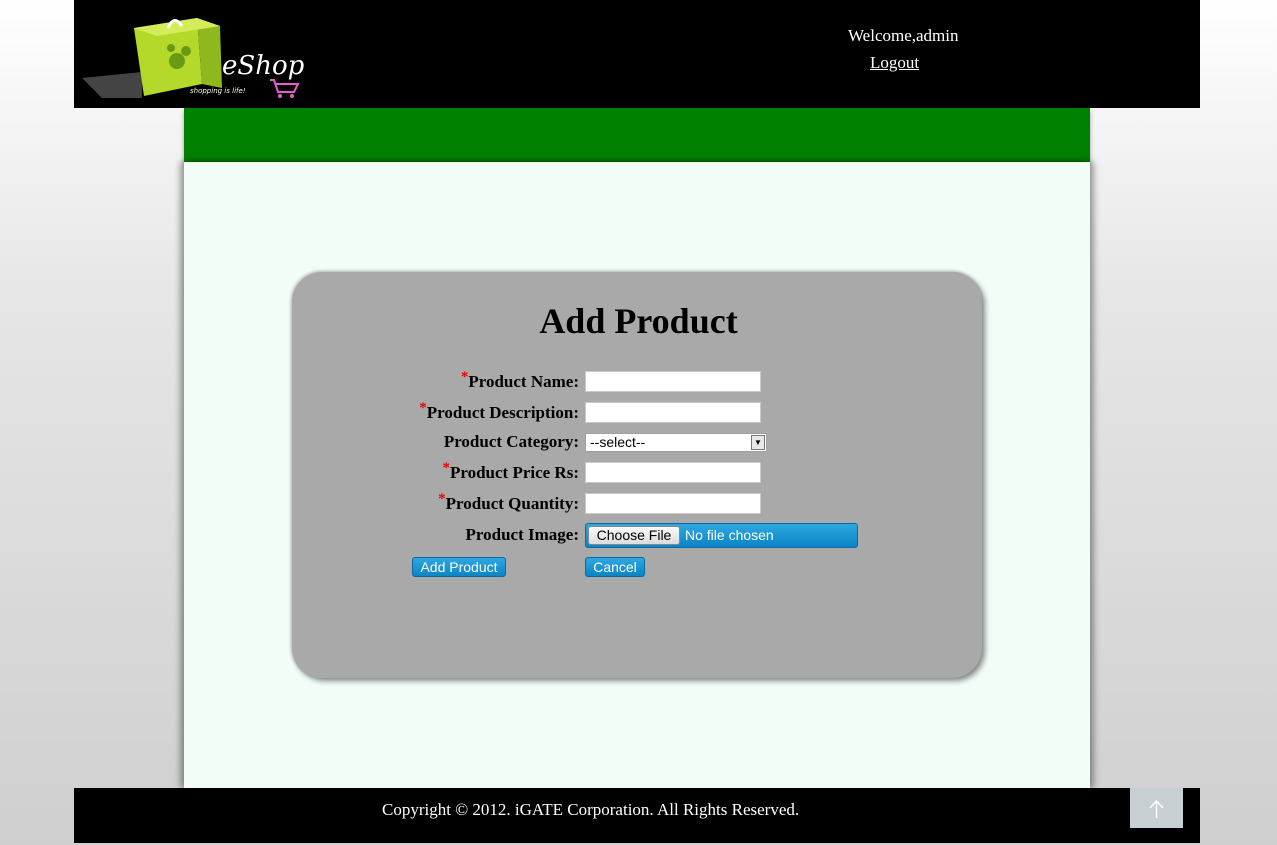 This screenshot has width=1277, height=845. Describe the element at coordinates (508, 502) in the screenshot. I see `product-quantity-label: *Product Quantity:` at that location.